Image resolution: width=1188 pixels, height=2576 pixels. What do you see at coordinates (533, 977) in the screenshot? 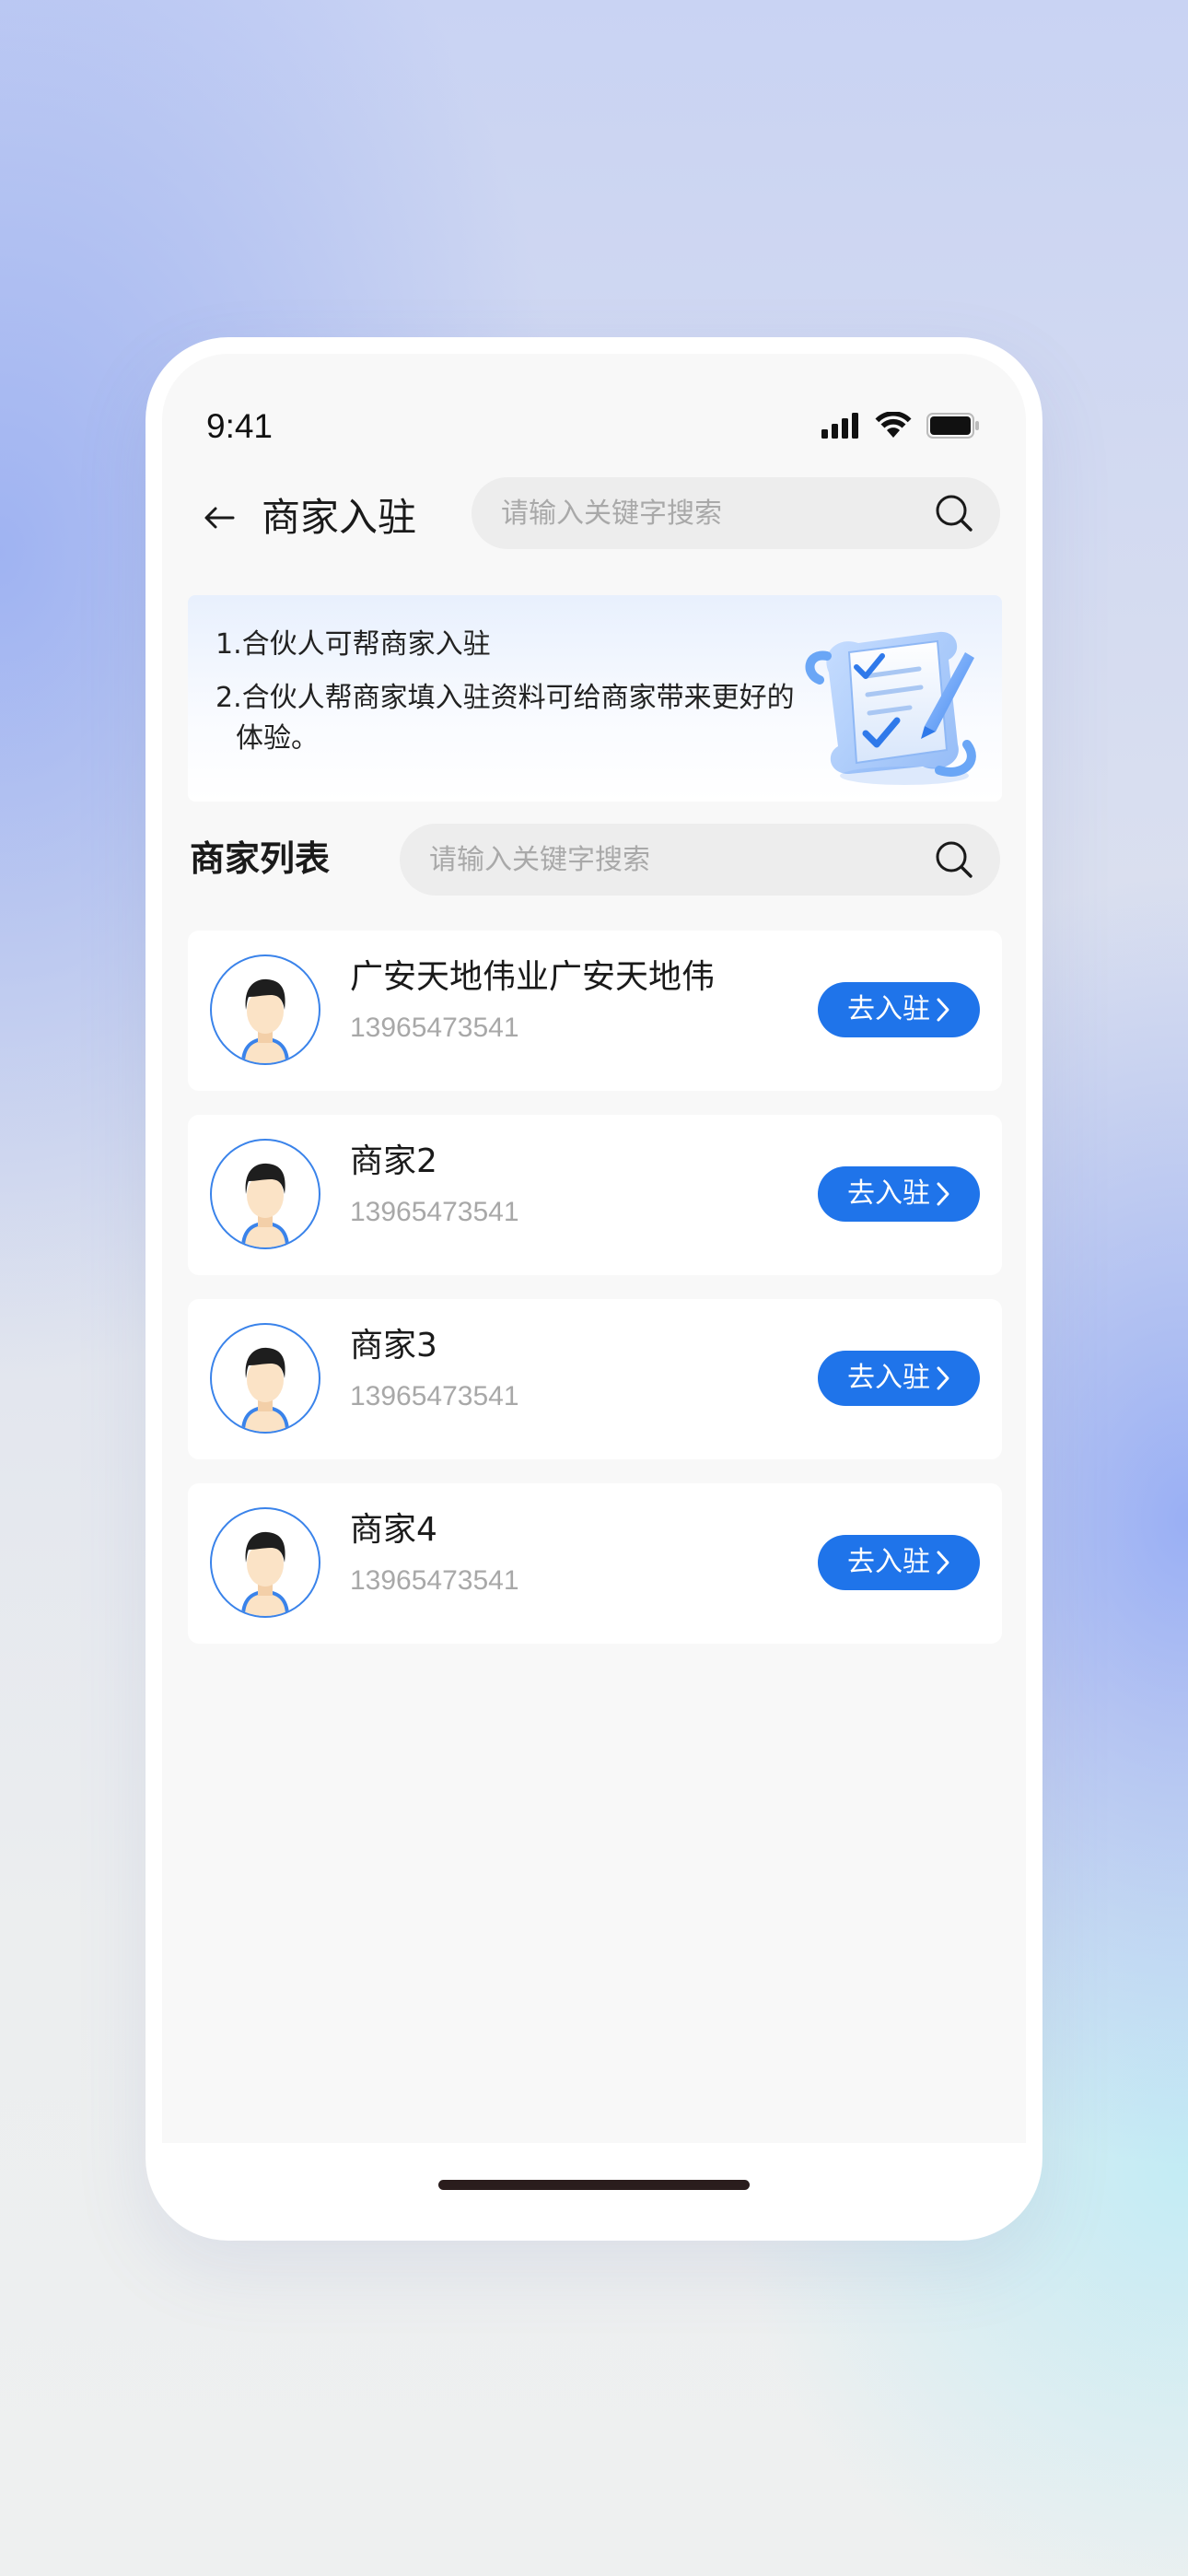
I see `merchant-name: 广安天地伟业广安天地伟` at bounding box center [533, 977].